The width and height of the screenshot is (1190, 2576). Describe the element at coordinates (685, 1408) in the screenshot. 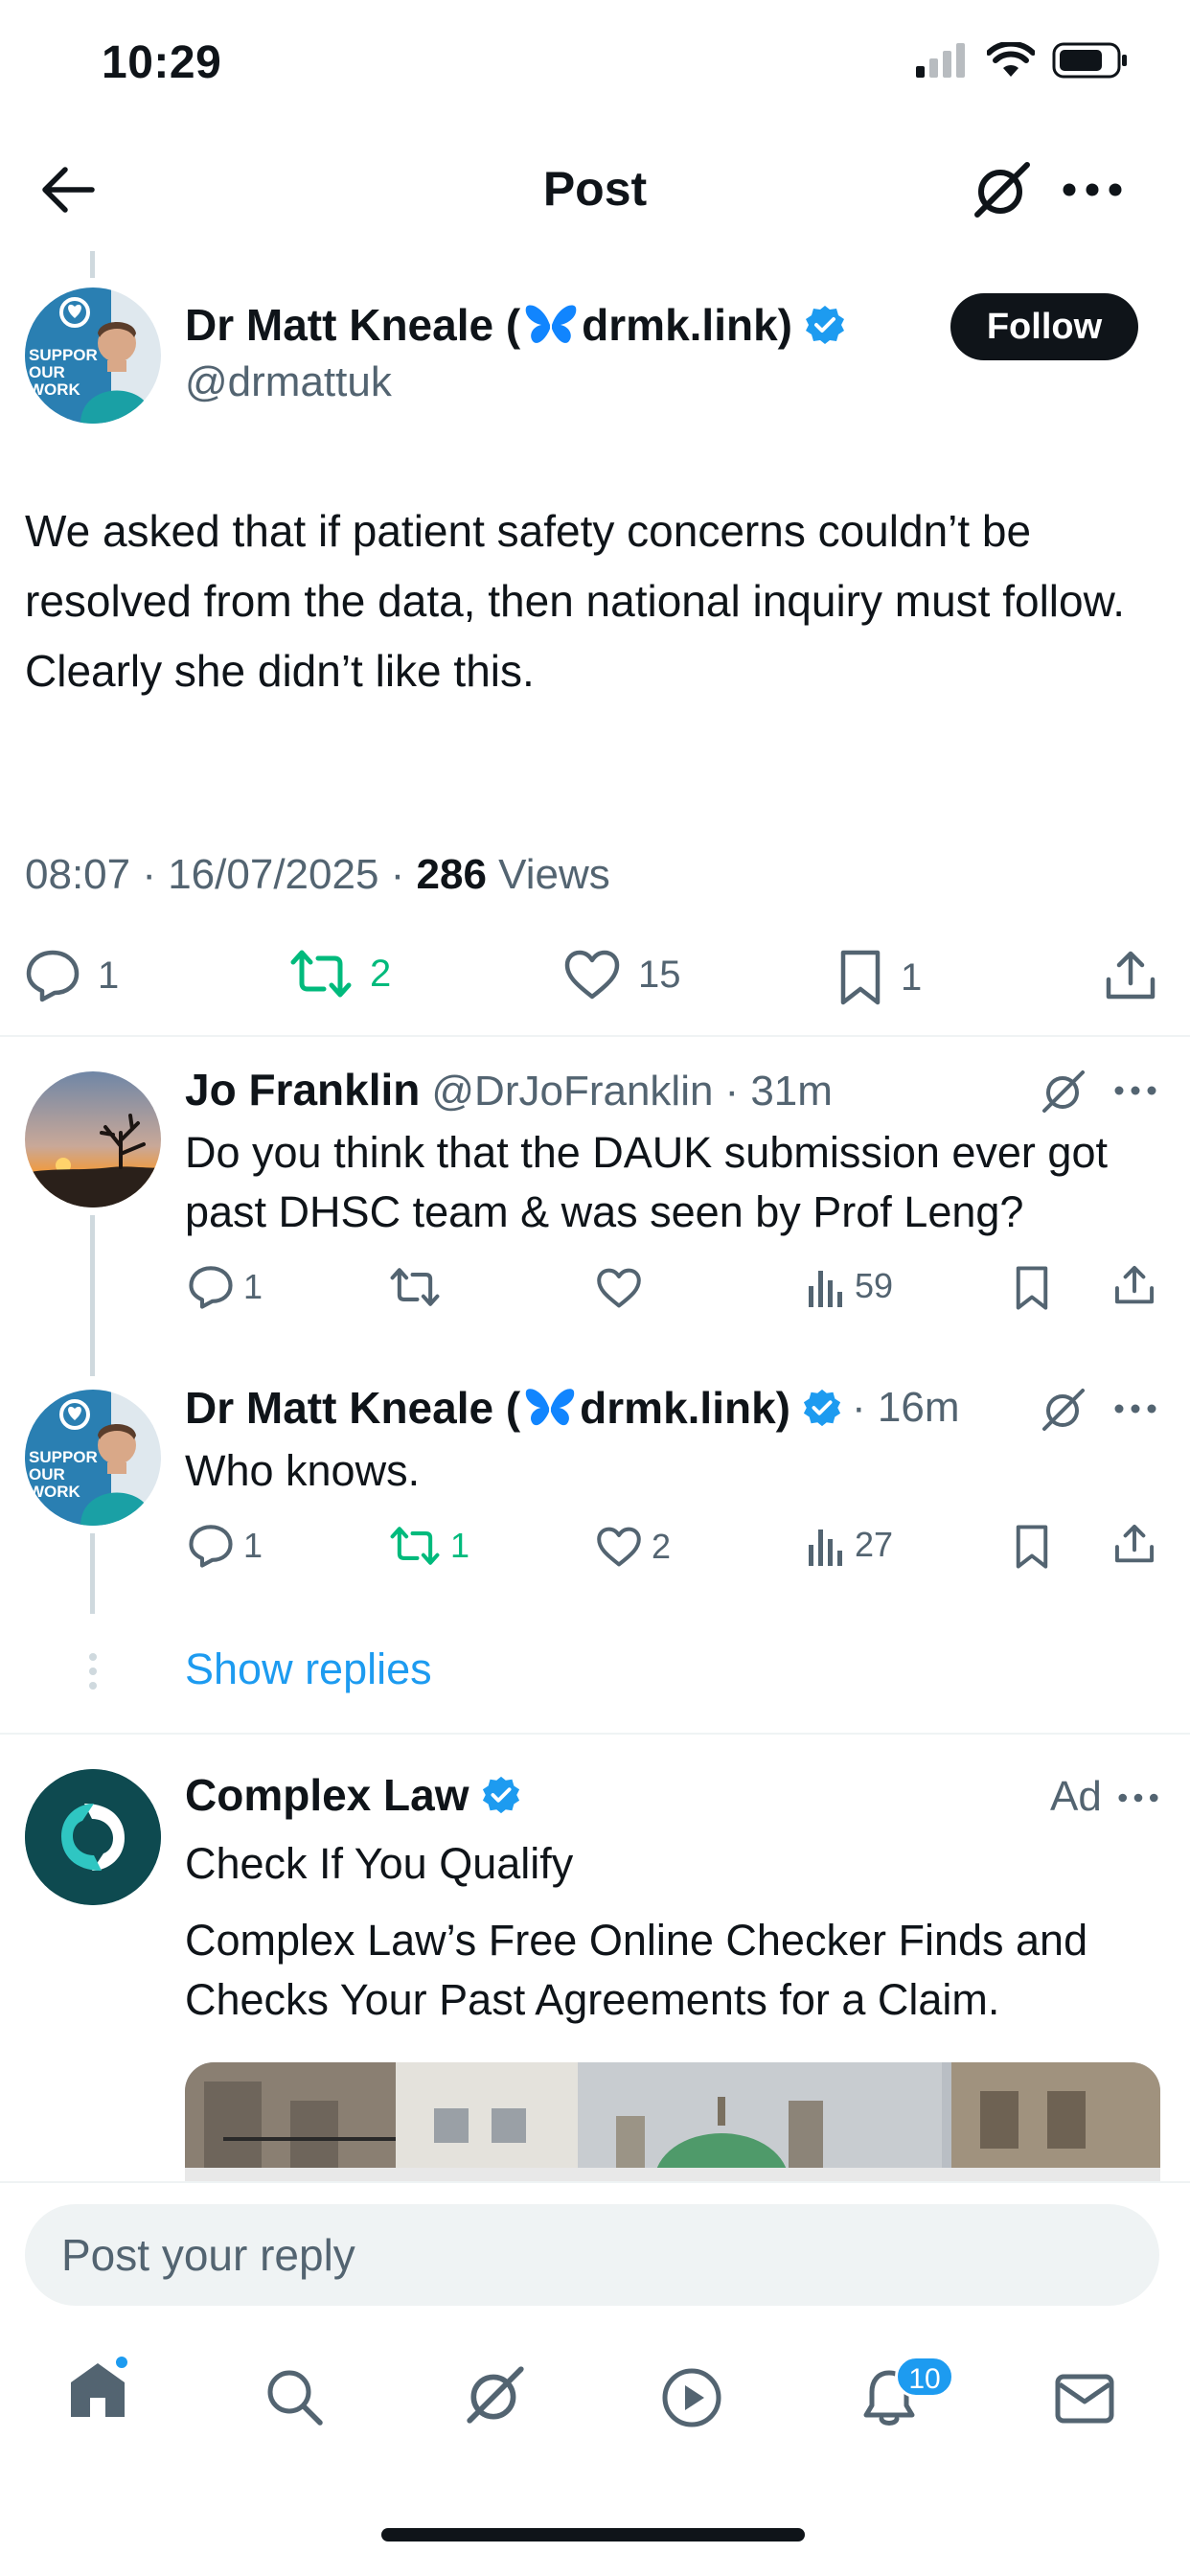

I see `reply-author-name-suffix: drmk.link)` at that location.